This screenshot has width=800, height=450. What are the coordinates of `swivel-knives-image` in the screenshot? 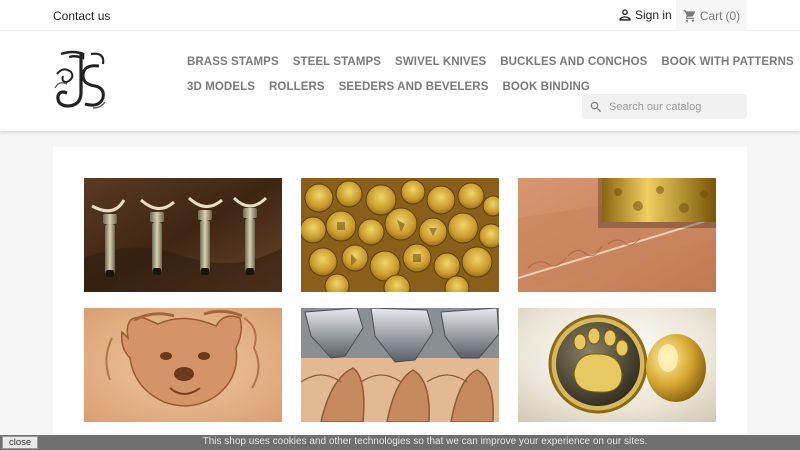 It's located at (183, 235).